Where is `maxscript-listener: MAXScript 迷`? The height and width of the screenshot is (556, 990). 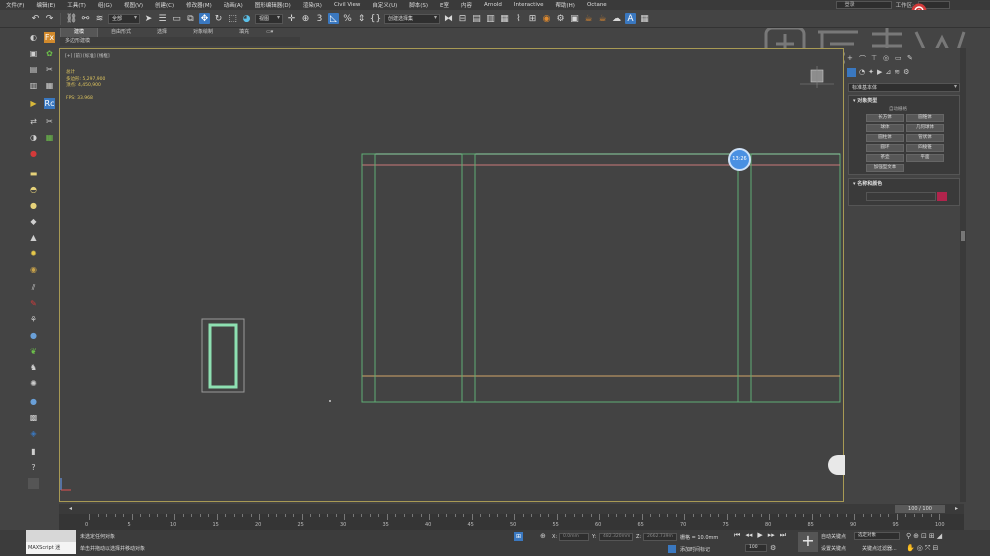
maxscript-listener: MAXScript 迷 is located at coordinates (51, 548).